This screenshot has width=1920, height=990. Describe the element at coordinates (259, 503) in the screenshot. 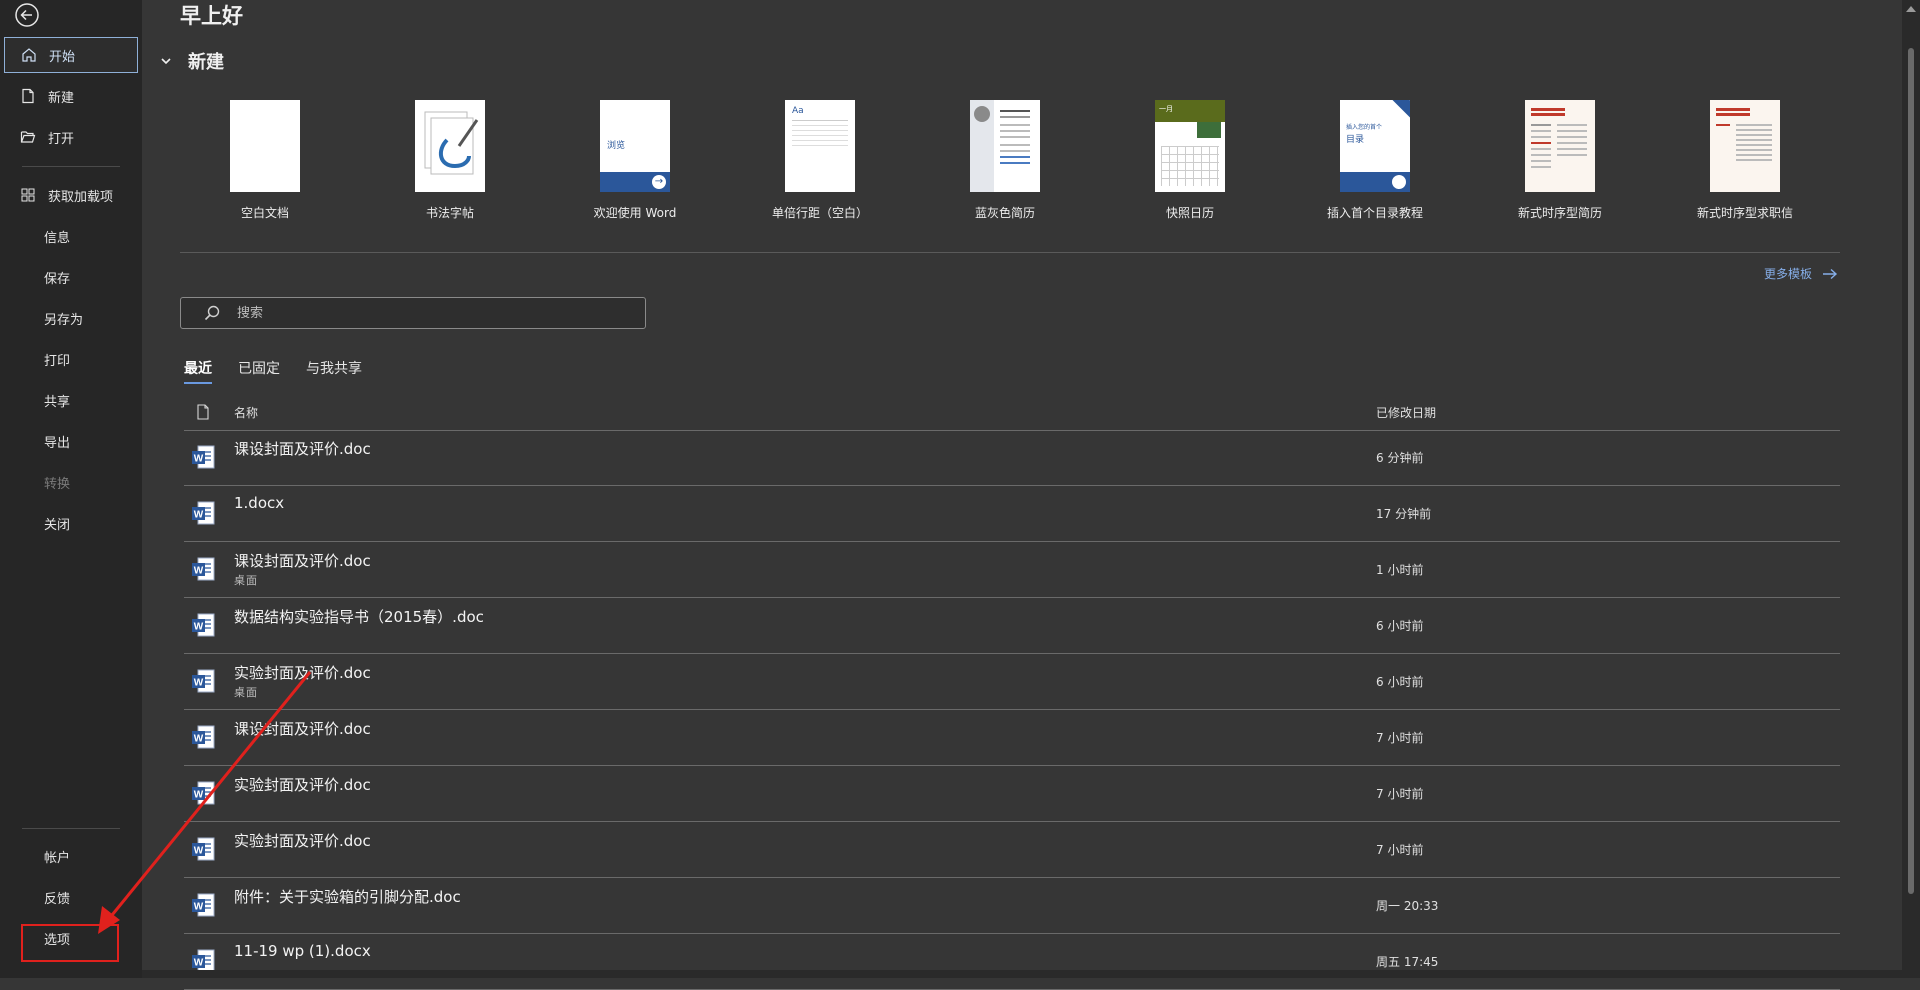

I see `file-name: 1.docx` at that location.